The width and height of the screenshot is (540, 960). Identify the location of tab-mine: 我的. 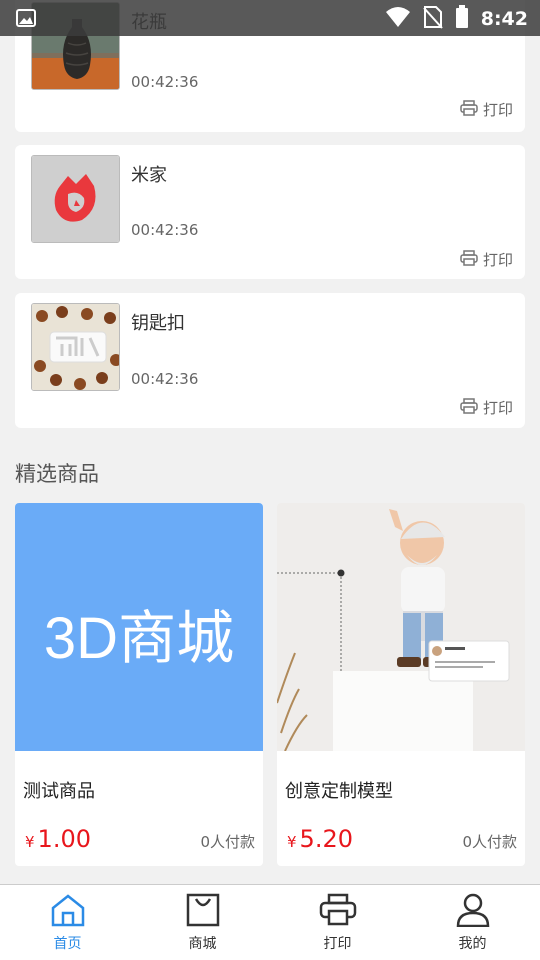
(472, 922).